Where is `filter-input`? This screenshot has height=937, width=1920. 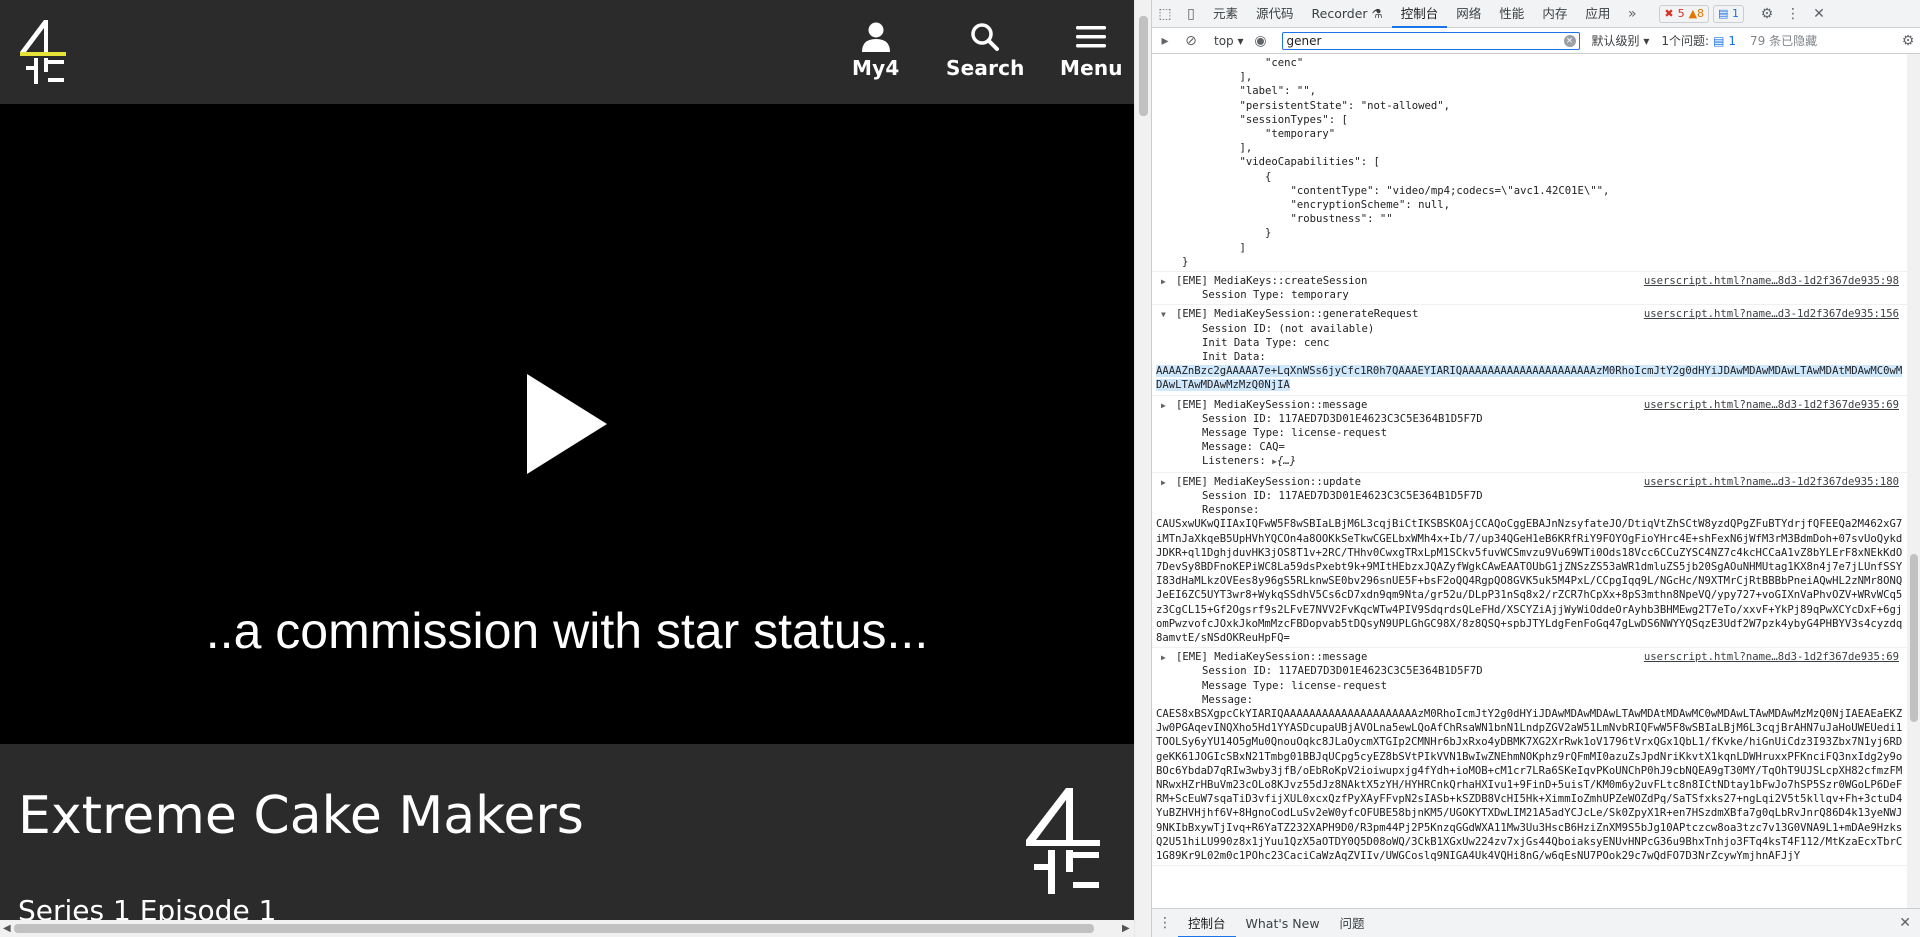 filter-input is located at coordinates (1430, 40).